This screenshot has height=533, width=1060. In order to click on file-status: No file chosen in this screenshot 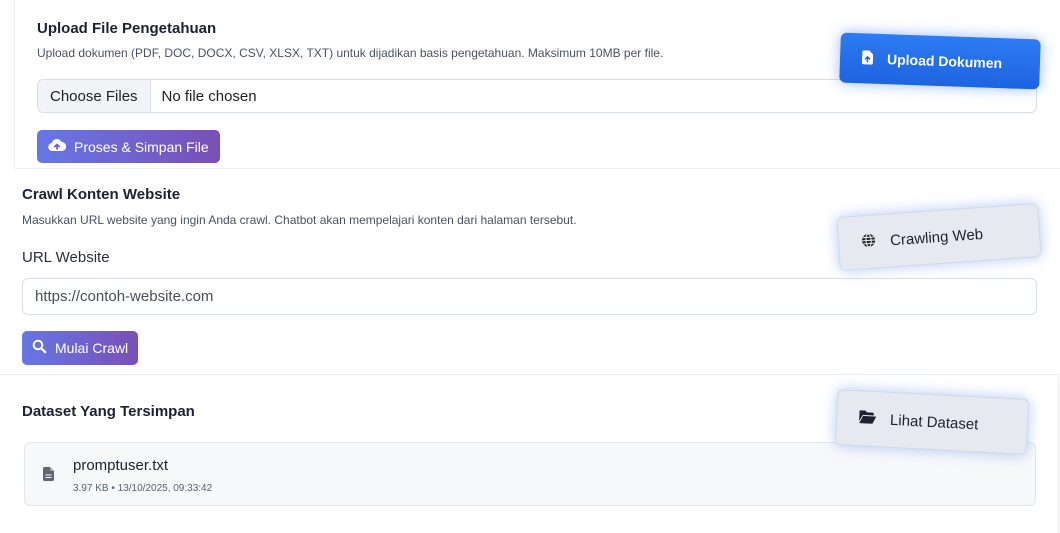, I will do `click(209, 96)`.